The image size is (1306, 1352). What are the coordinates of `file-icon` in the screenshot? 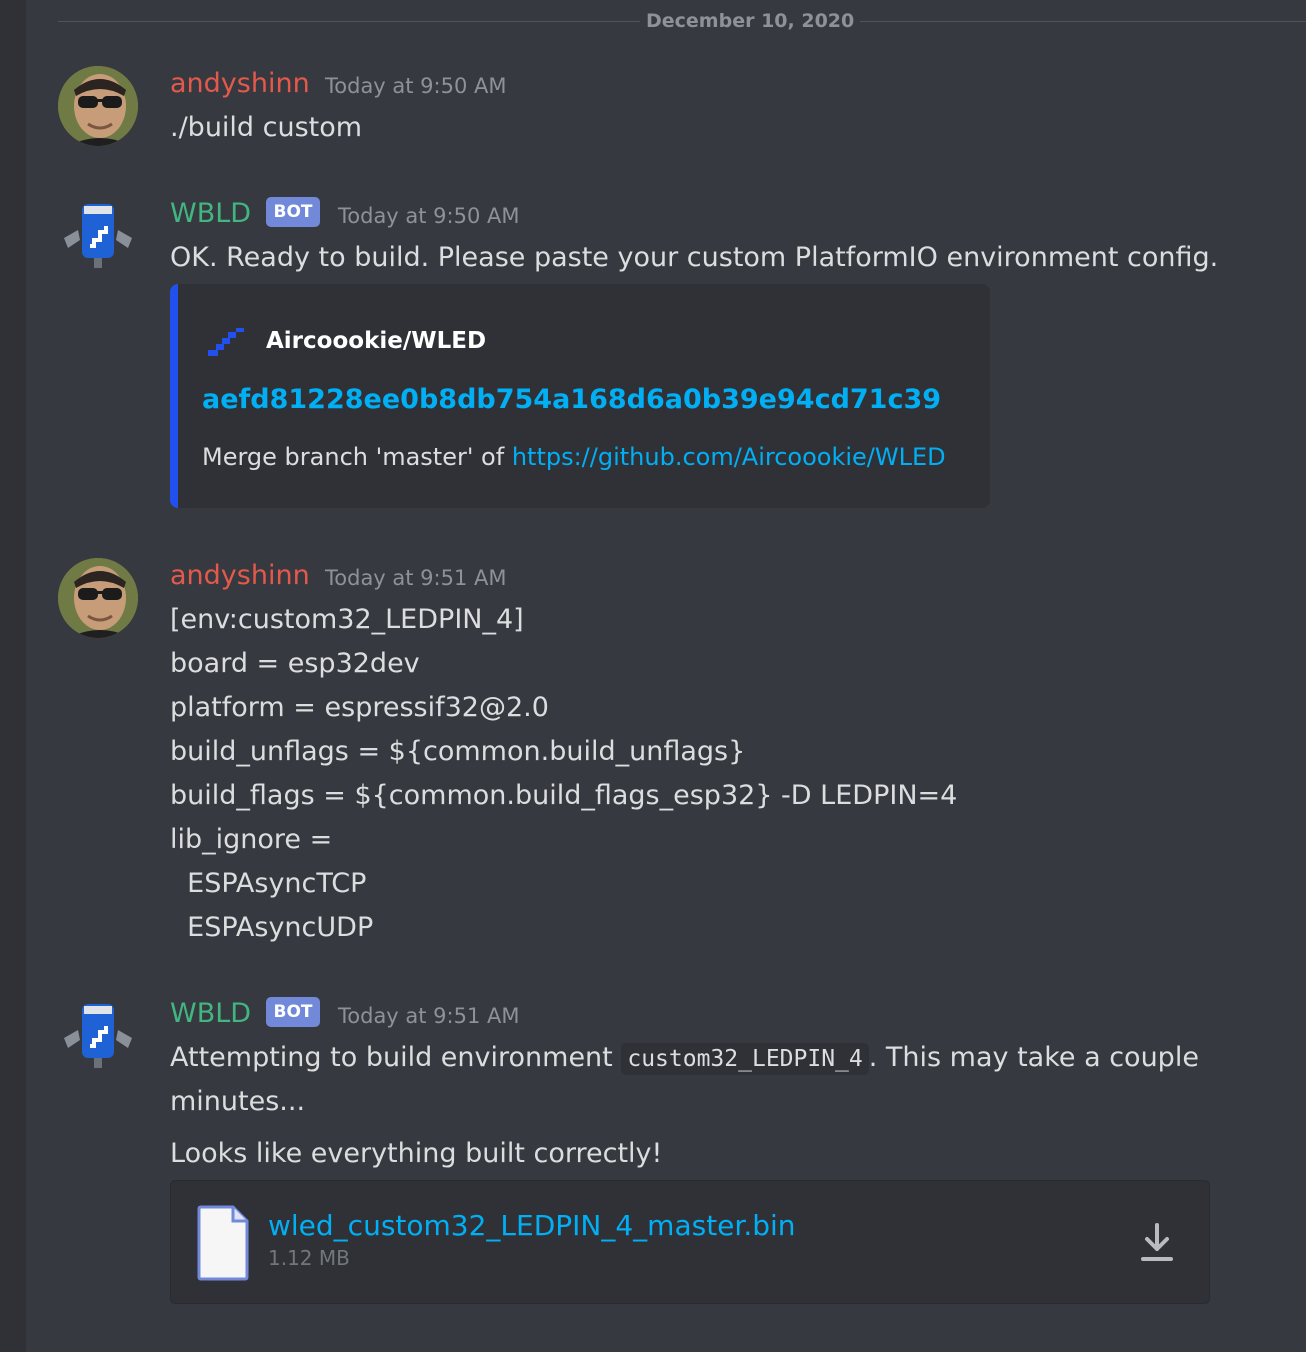 It's located at (223, 1243).